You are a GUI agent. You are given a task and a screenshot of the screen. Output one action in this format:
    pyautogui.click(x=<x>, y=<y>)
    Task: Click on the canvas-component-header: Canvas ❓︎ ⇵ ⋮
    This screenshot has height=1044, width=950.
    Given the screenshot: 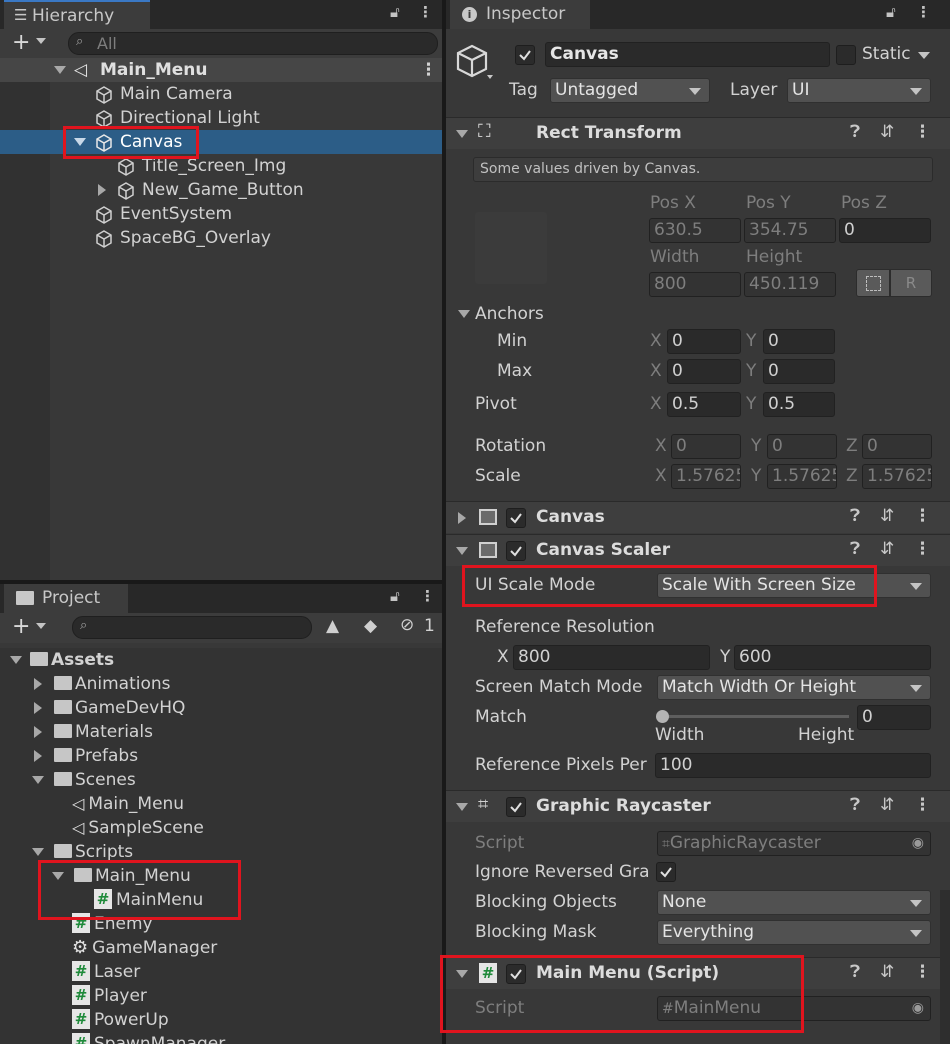 What is the action you would take?
    pyautogui.click(x=698, y=517)
    